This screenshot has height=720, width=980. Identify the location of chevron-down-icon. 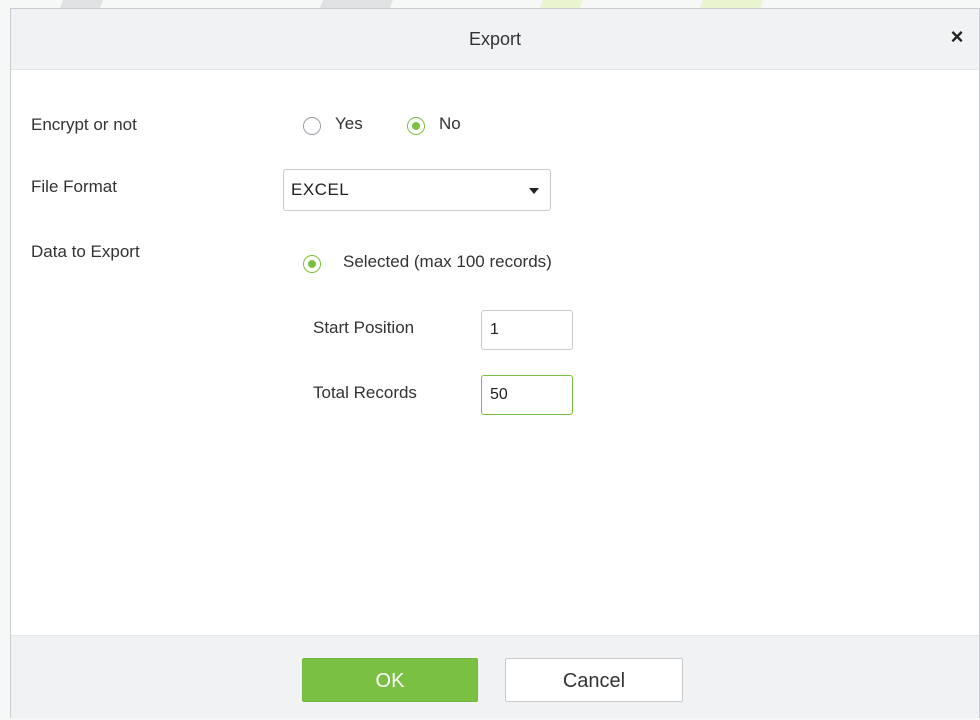
(534, 191).